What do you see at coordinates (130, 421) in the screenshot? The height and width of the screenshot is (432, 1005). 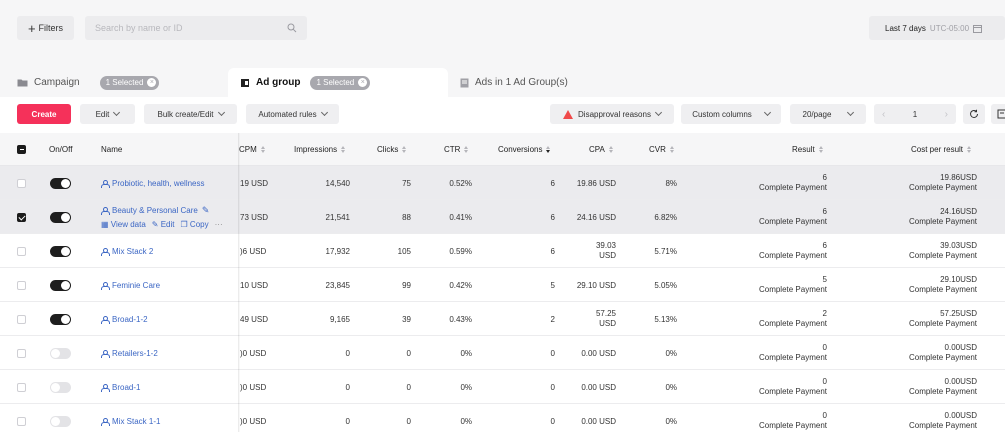 I see `ad-group-name-link: Mix Stack 1-1` at bounding box center [130, 421].